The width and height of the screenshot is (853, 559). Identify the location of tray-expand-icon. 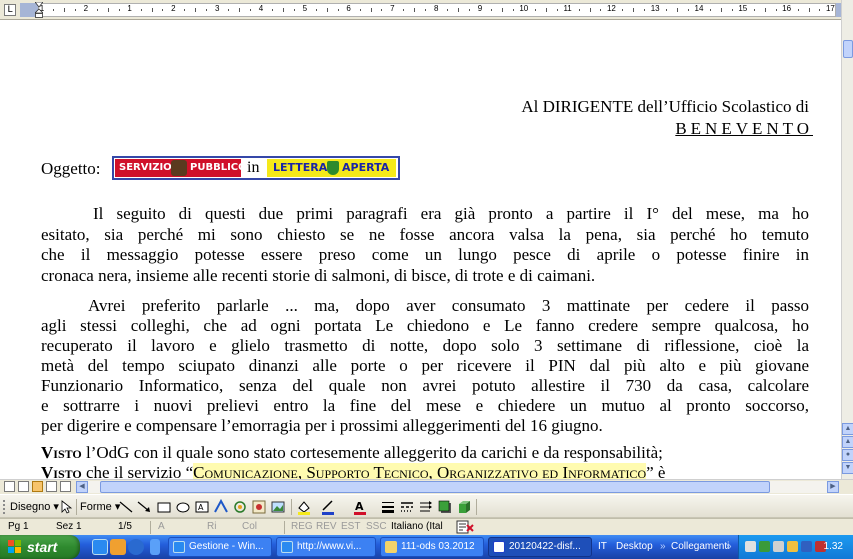
(750, 546).